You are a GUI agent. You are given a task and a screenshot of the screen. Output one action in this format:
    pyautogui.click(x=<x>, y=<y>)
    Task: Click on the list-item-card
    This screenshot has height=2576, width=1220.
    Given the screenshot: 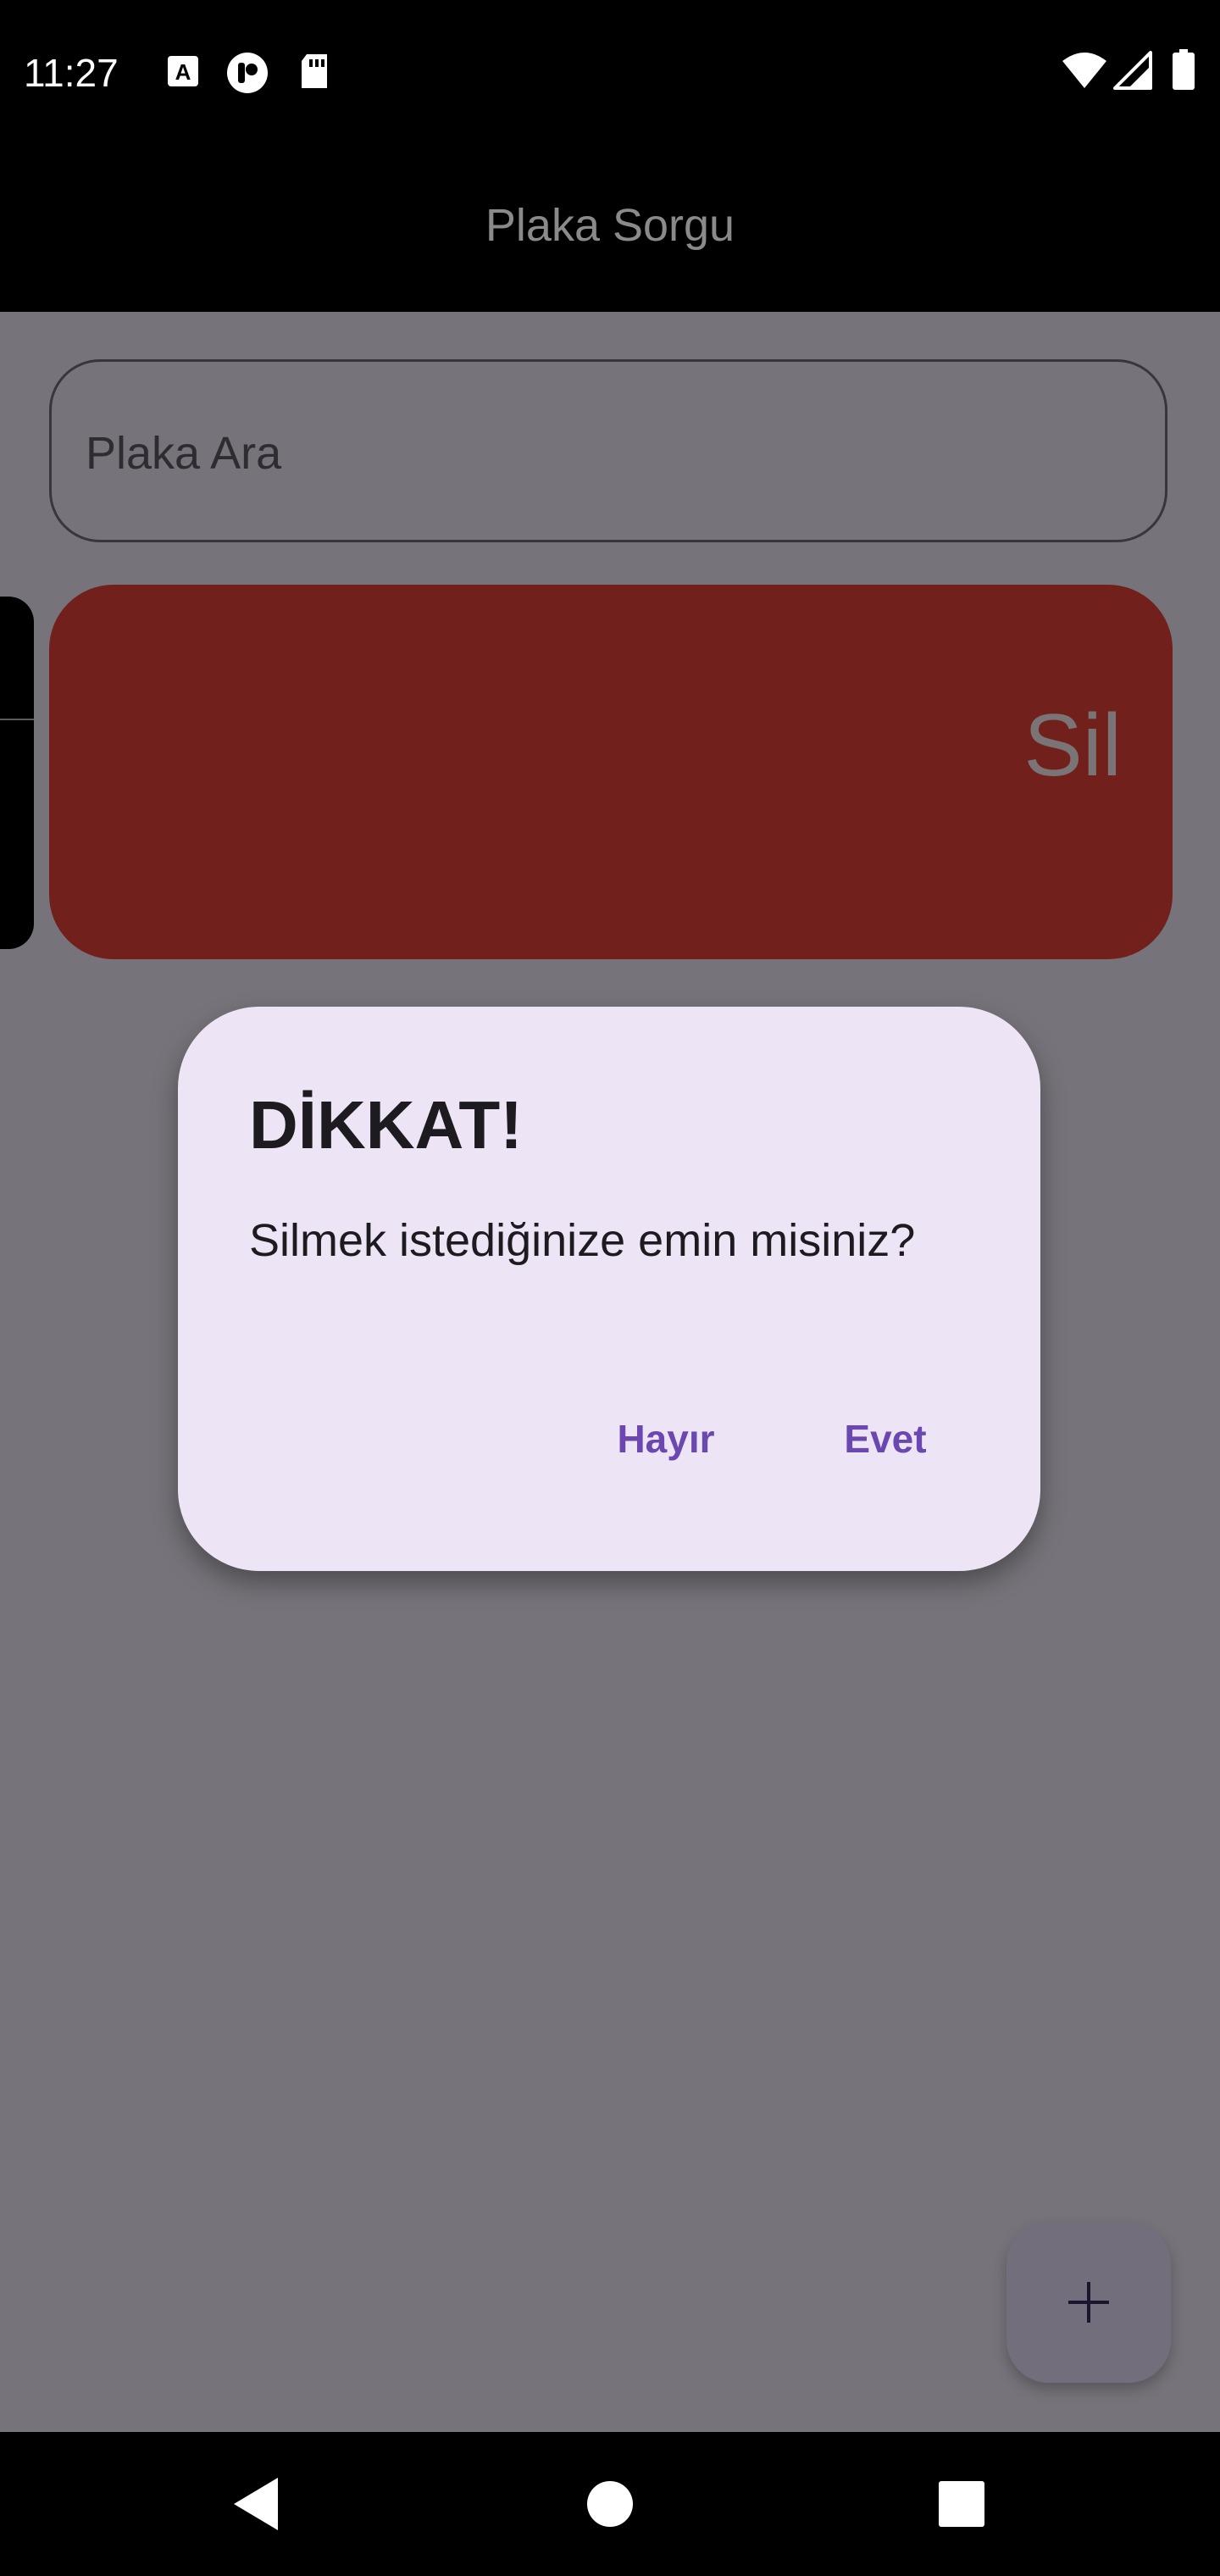 What is the action you would take?
    pyautogui.click(x=17, y=773)
    